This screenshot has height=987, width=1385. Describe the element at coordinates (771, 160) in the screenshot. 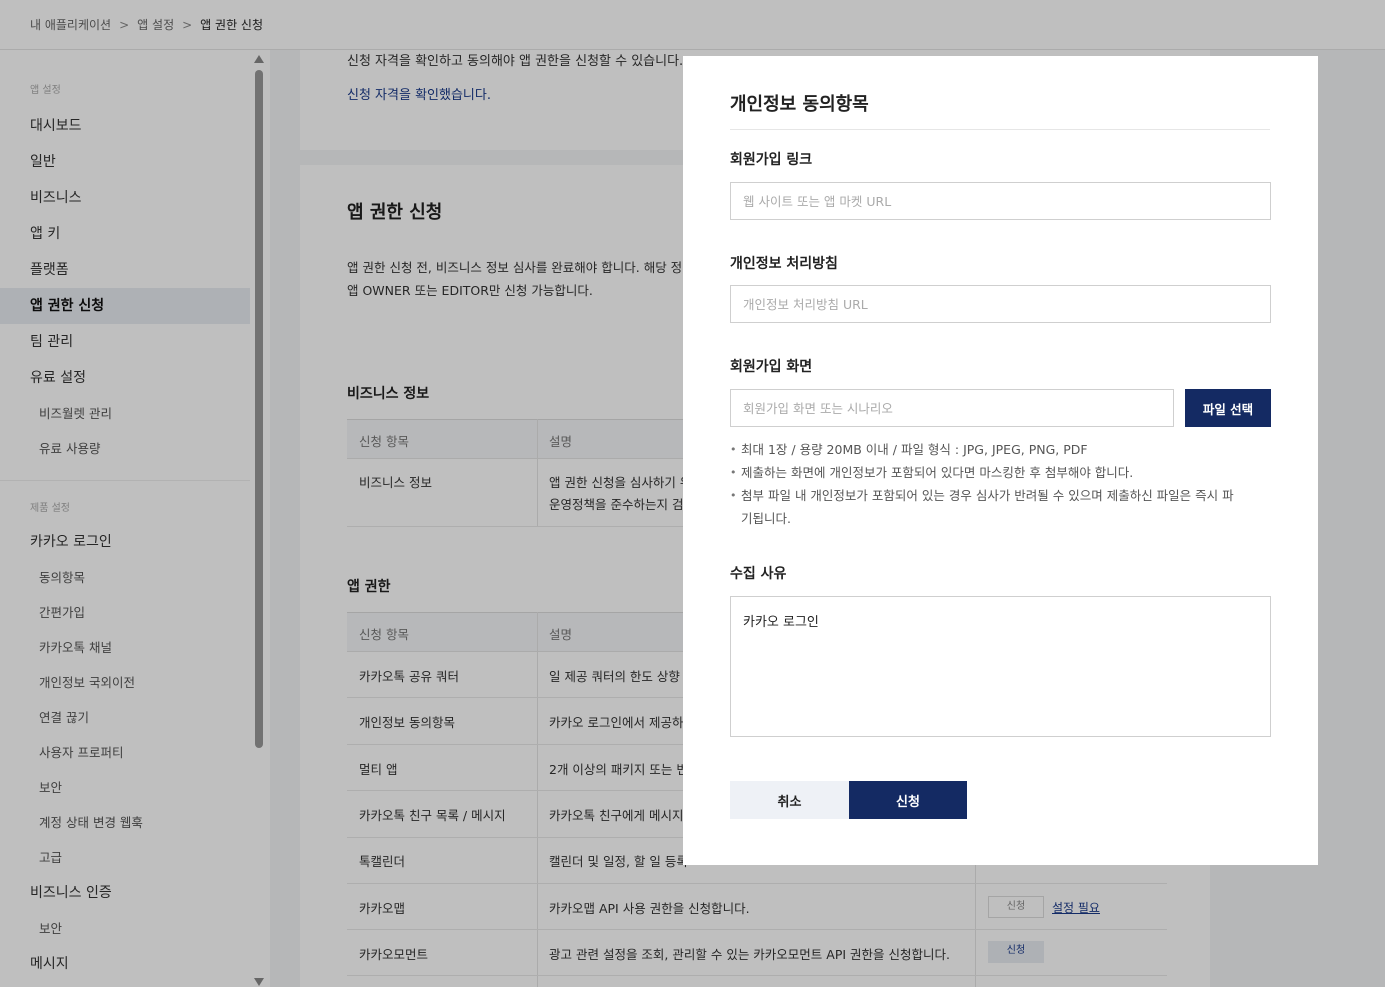

I see `signup-link-label: 회원가입 링크` at that location.